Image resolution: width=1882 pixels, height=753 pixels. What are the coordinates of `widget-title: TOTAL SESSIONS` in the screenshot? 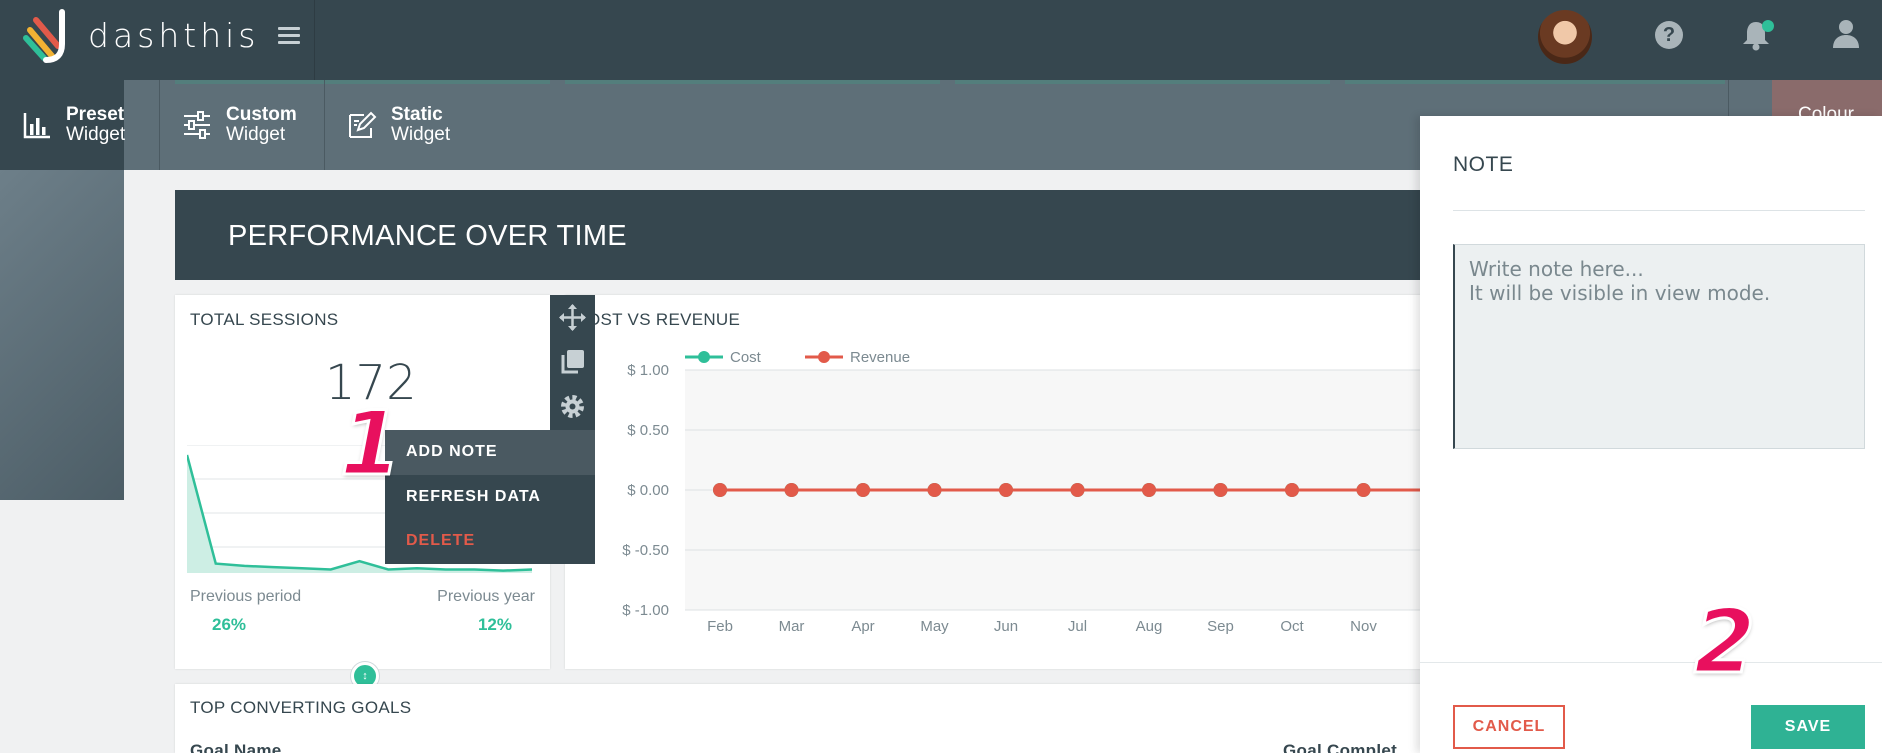 It's located at (264, 319).